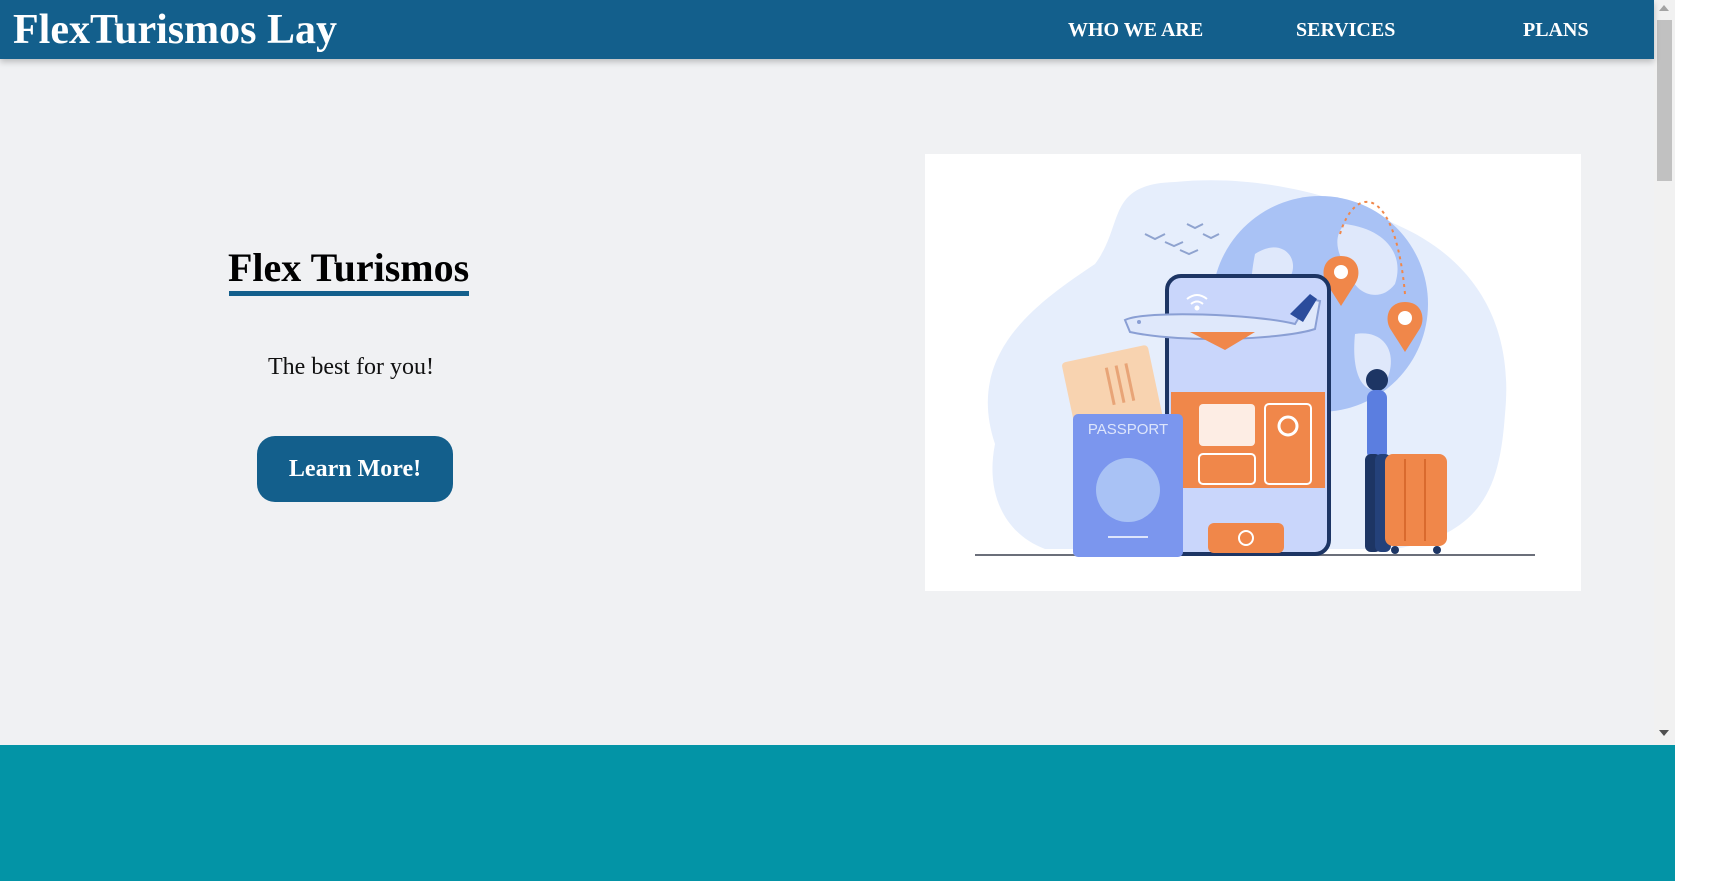  I want to click on passport-shape: PASSPORT, so click(1128, 485).